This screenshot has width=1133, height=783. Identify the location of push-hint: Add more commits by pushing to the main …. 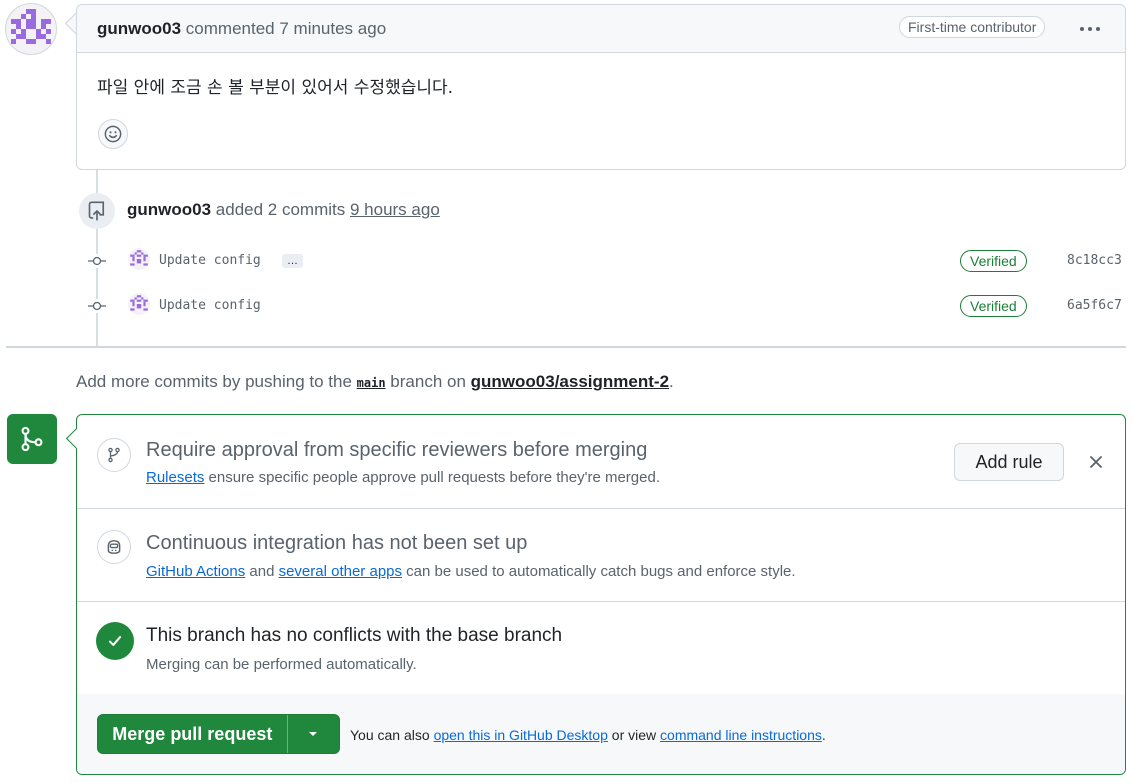
(375, 382).